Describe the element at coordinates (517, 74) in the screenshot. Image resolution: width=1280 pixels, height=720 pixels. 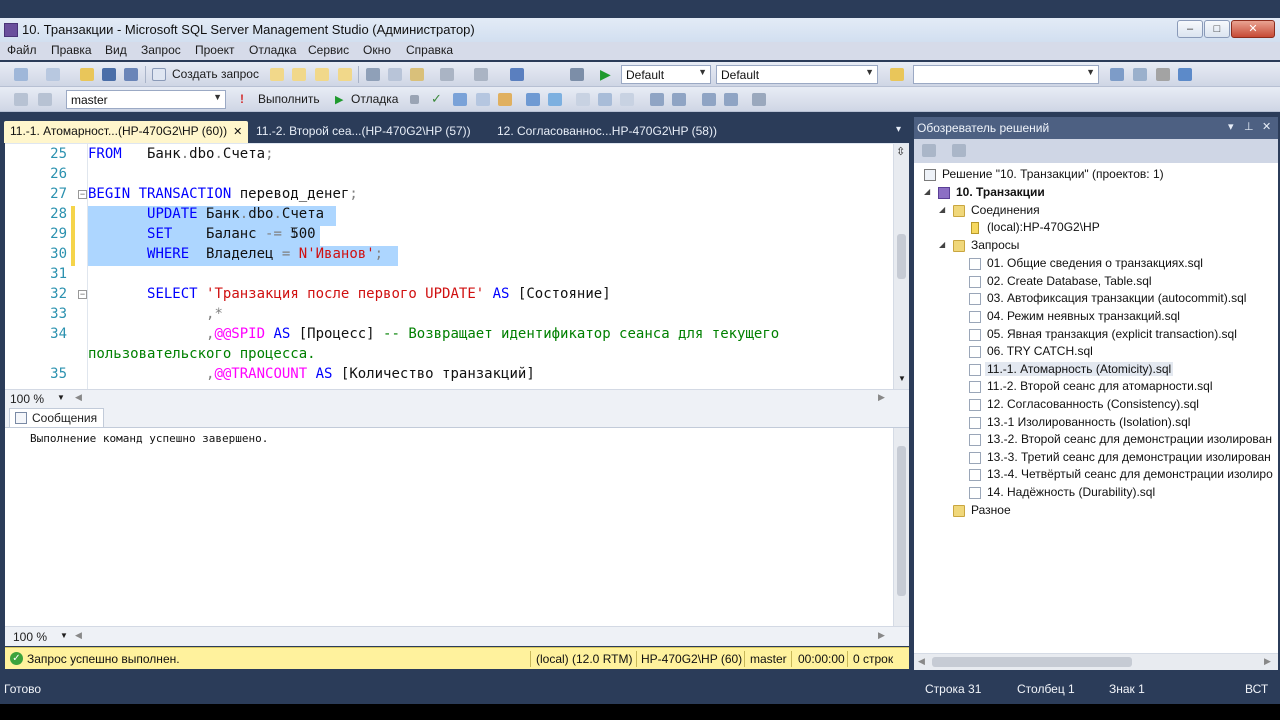
I see `navigate-backward-icon` at that location.